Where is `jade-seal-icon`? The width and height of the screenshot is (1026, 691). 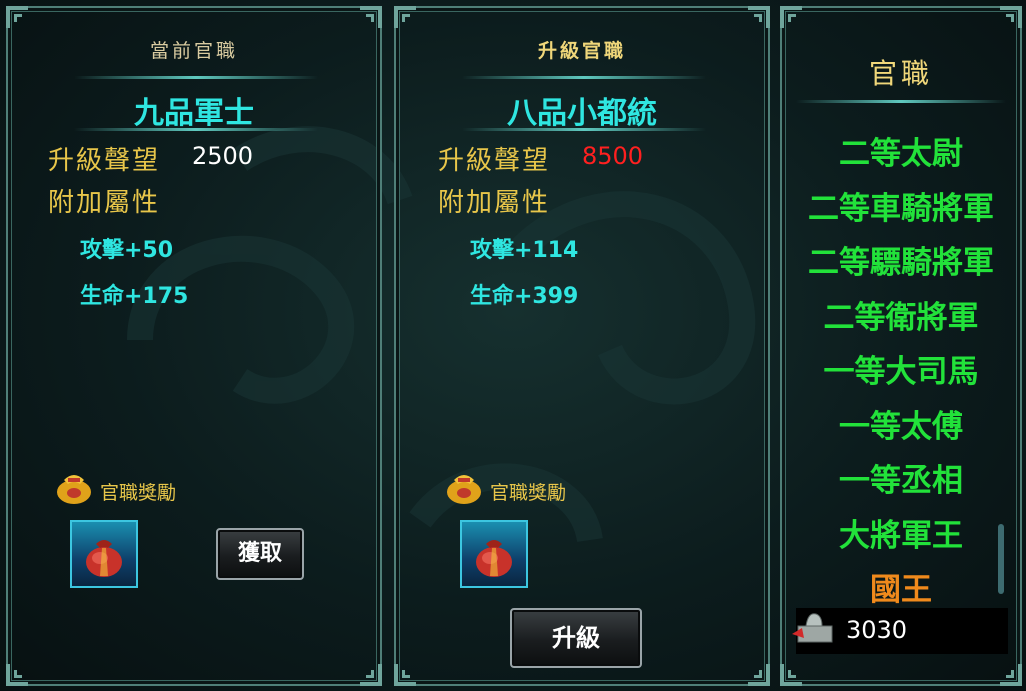 jade-seal-icon is located at coordinates (812, 628).